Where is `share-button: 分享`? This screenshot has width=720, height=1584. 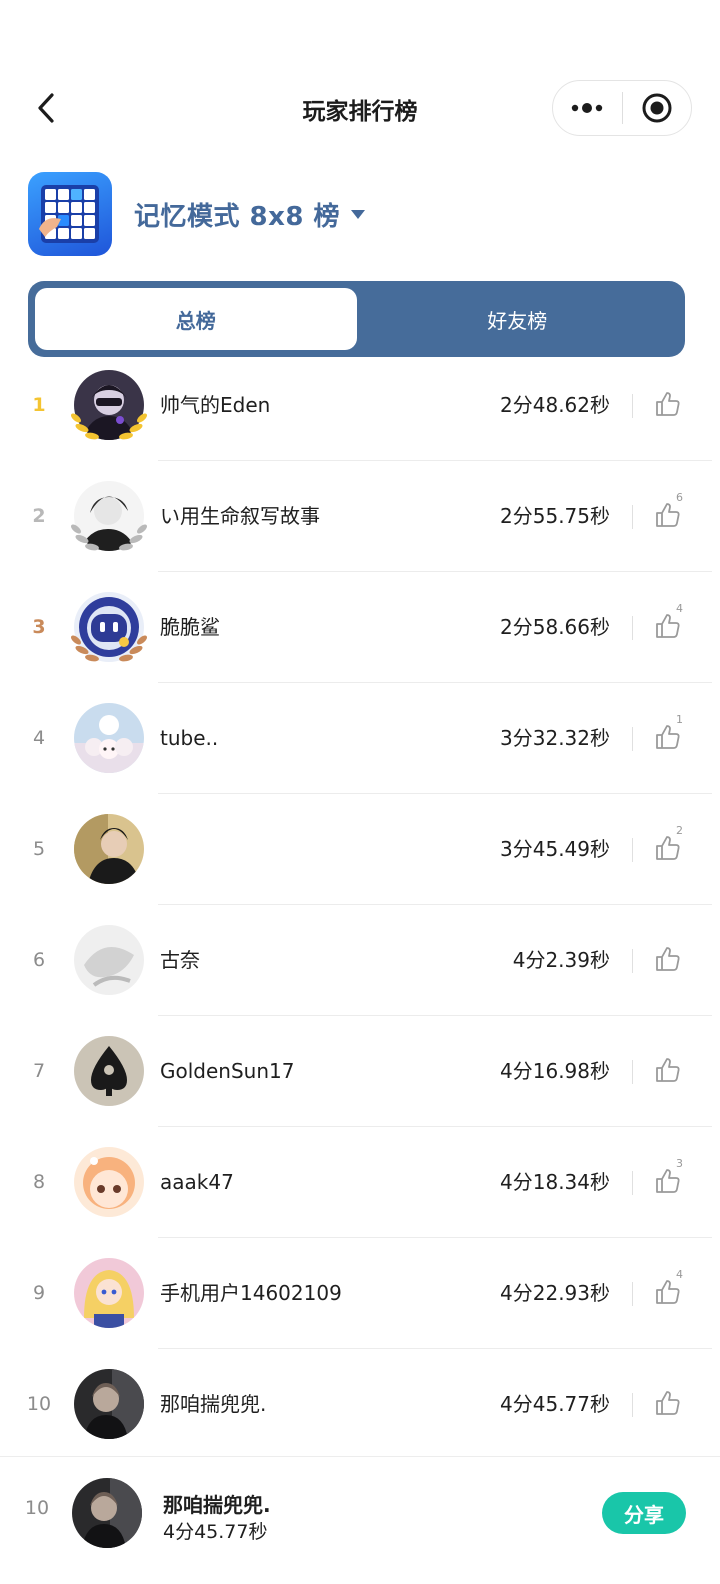 share-button: 分享 is located at coordinates (644, 1513).